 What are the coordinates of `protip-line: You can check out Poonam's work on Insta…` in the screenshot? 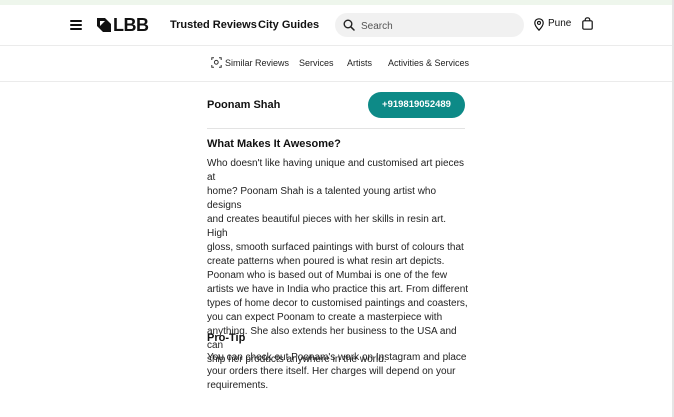 It's located at (337, 357).